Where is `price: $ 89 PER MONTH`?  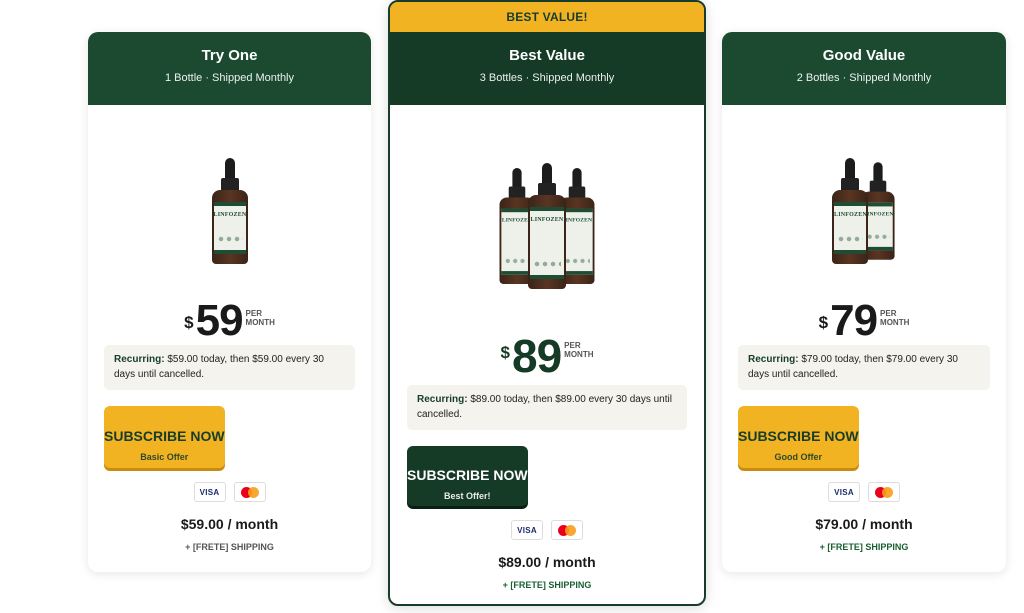 price: $ 89 PER MONTH is located at coordinates (547, 359).